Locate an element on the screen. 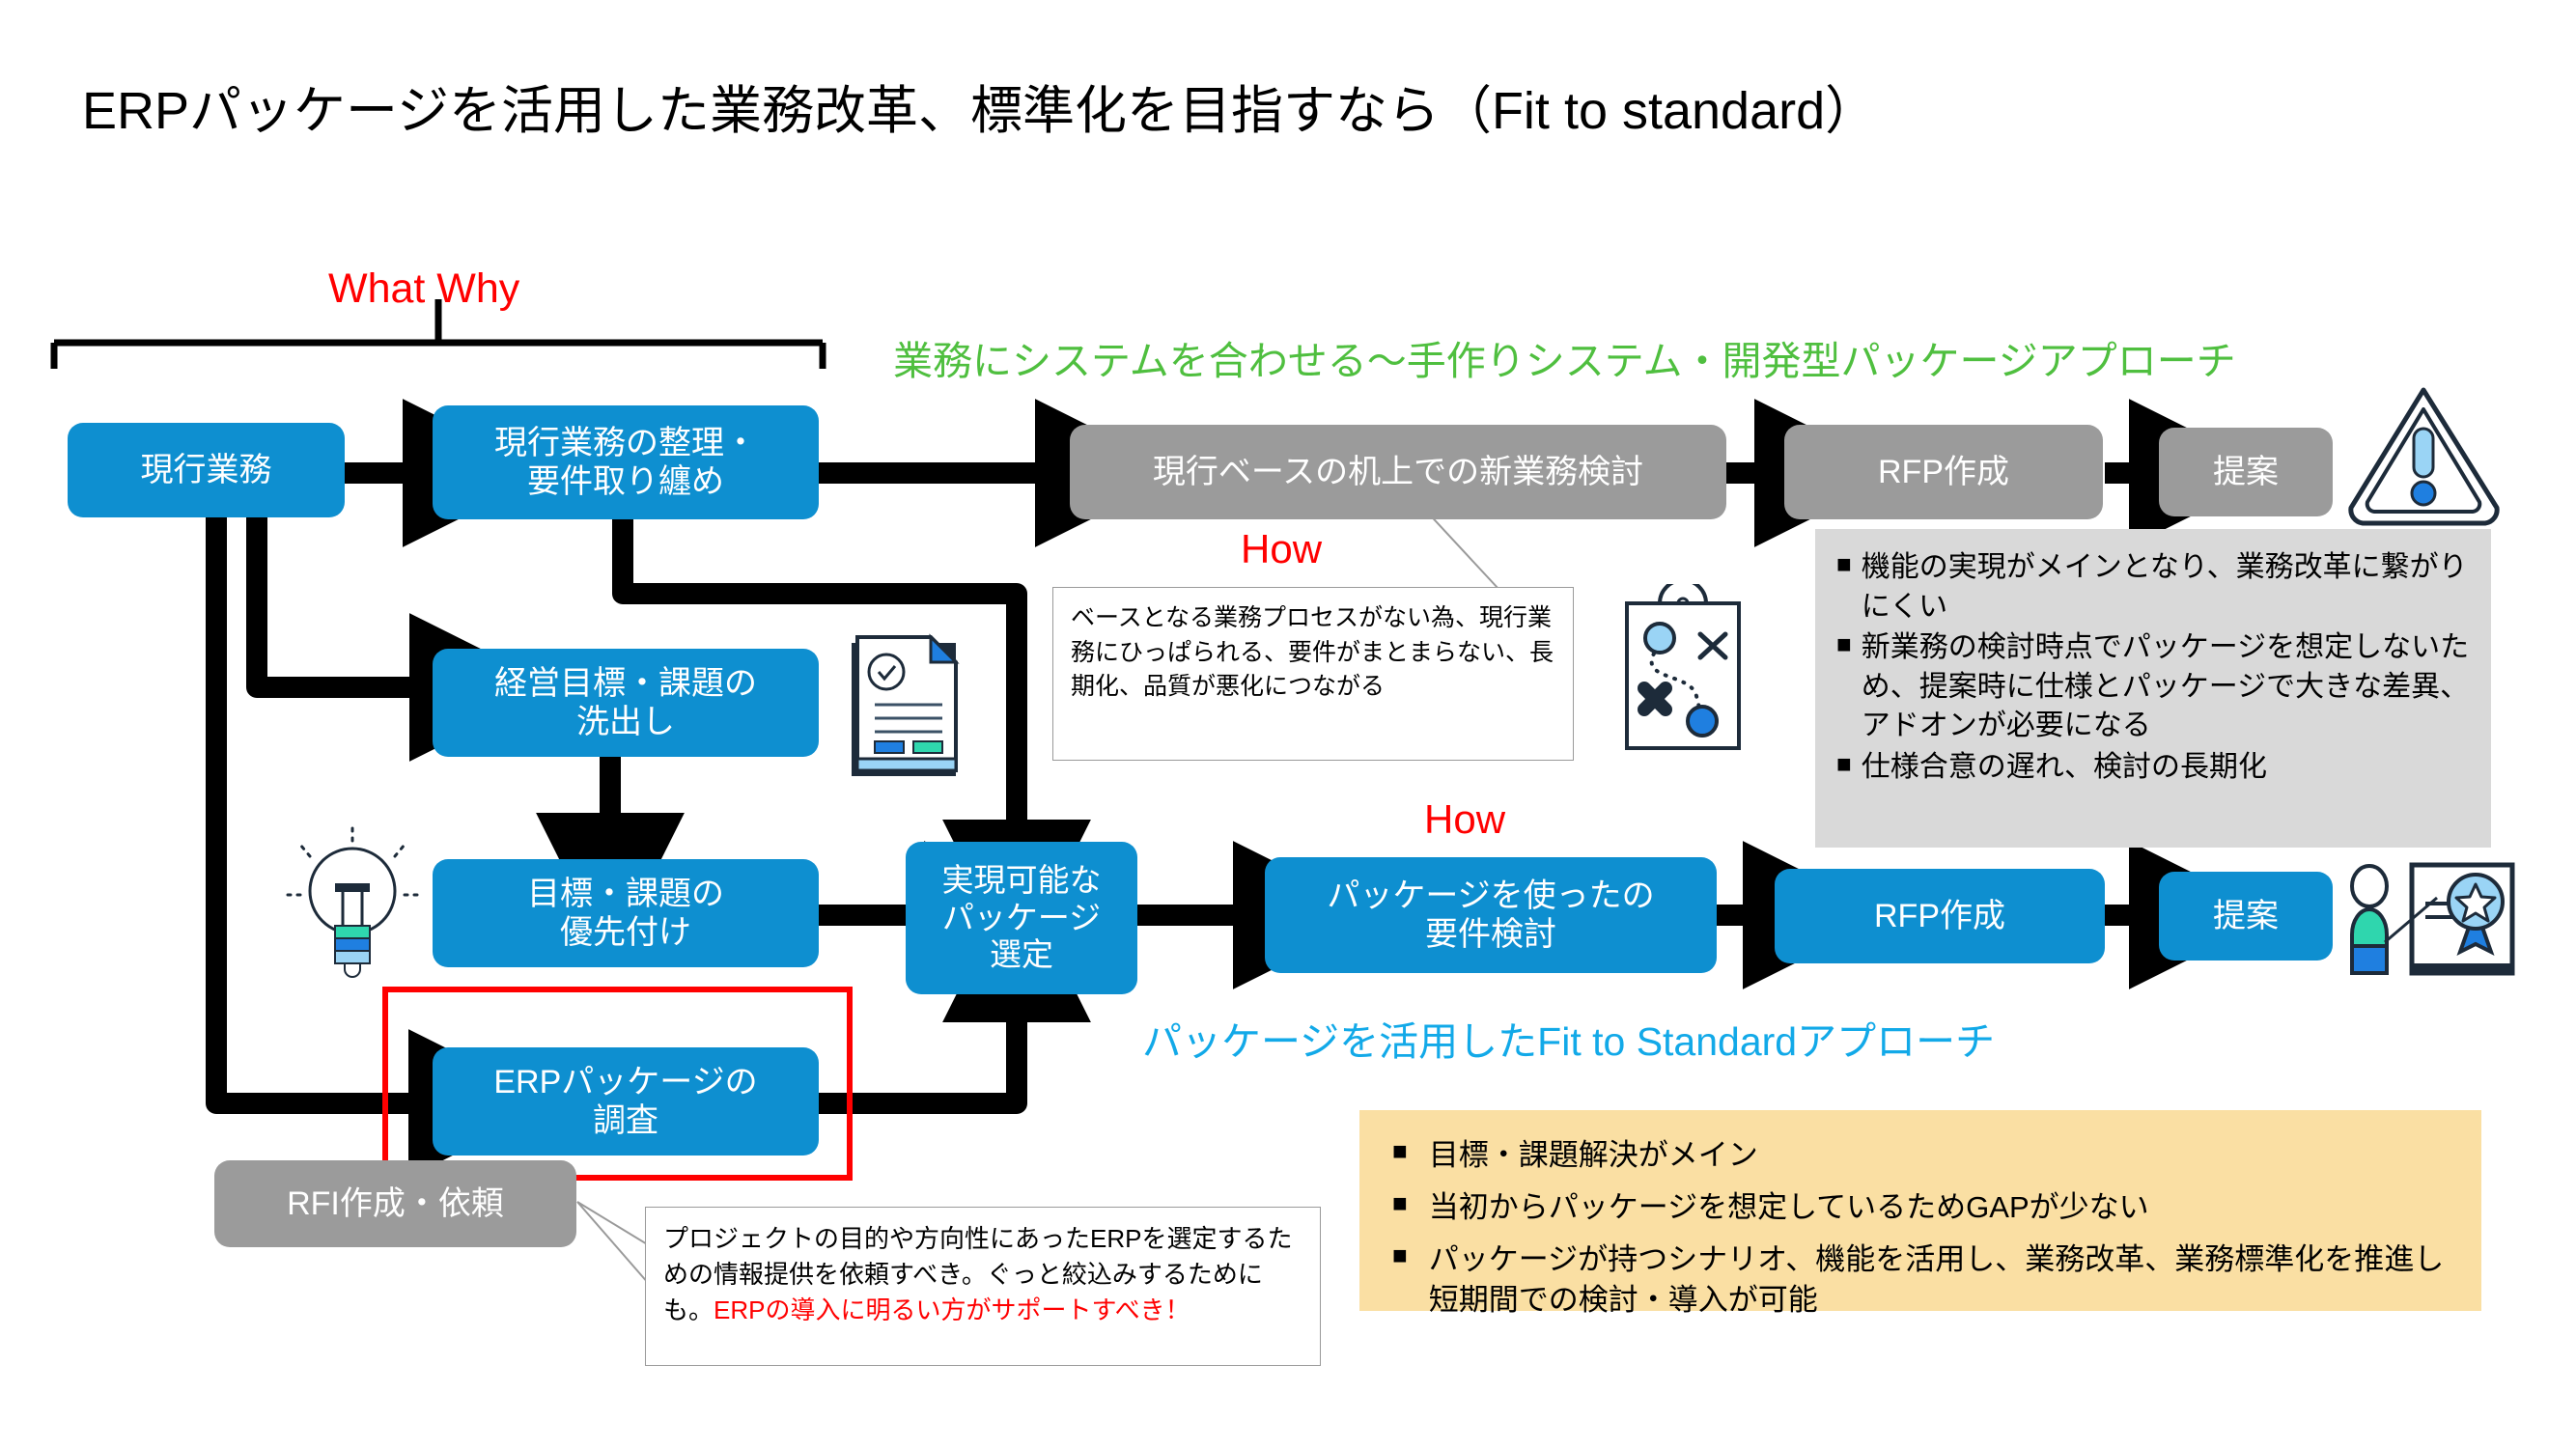 Image resolution: width=2576 pixels, height=1448 pixels. box-organize-requirements: 現行業務の整理・ 要件取り纏め is located at coordinates (626, 462).